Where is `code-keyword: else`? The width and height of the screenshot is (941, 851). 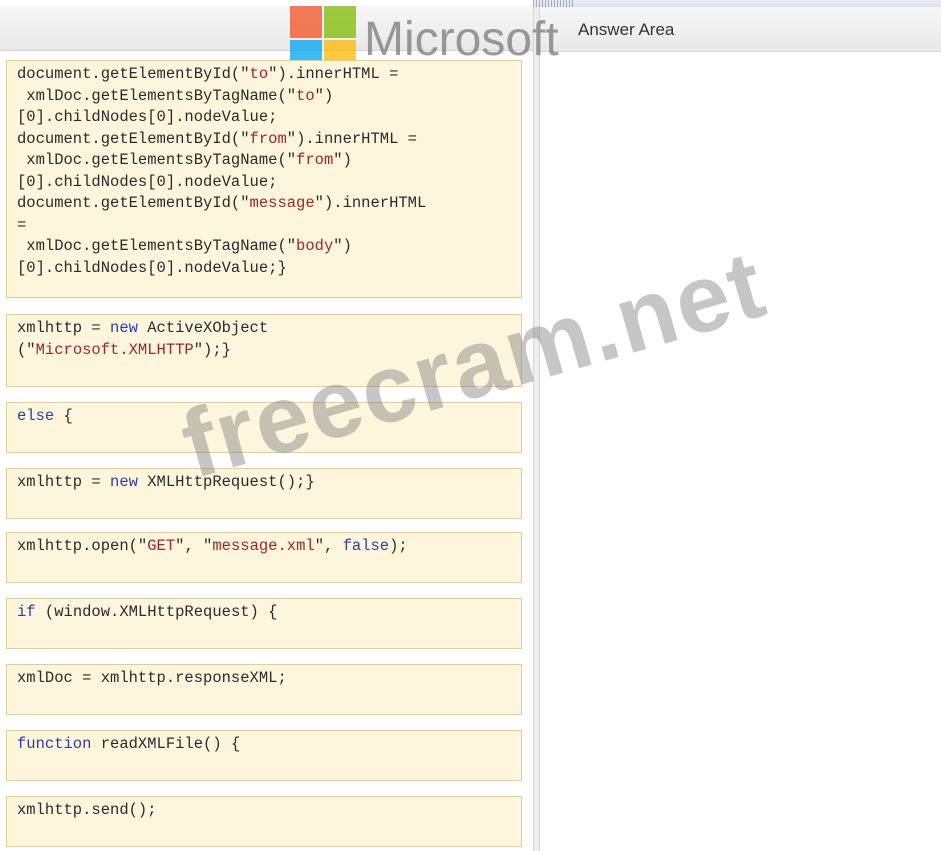 code-keyword: else is located at coordinates (36, 416).